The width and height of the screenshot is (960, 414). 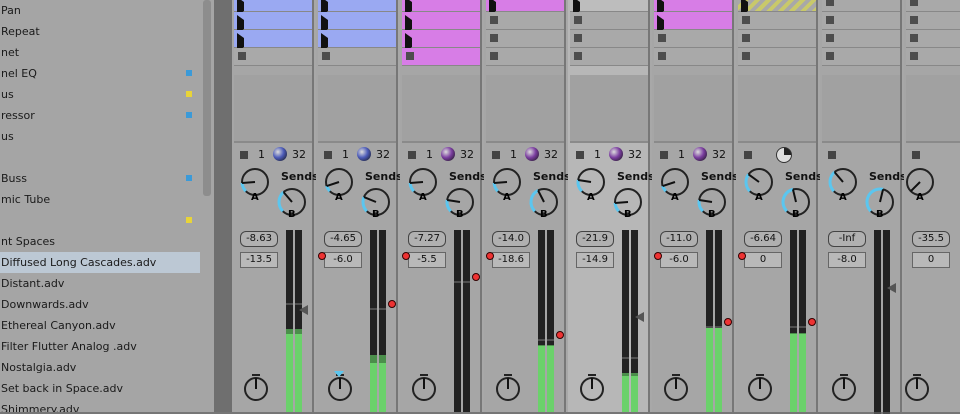 What do you see at coordinates (100, 304) in the screenshot?
I see `browser-item: Downwards.adv` at bounding box center [100, 304].